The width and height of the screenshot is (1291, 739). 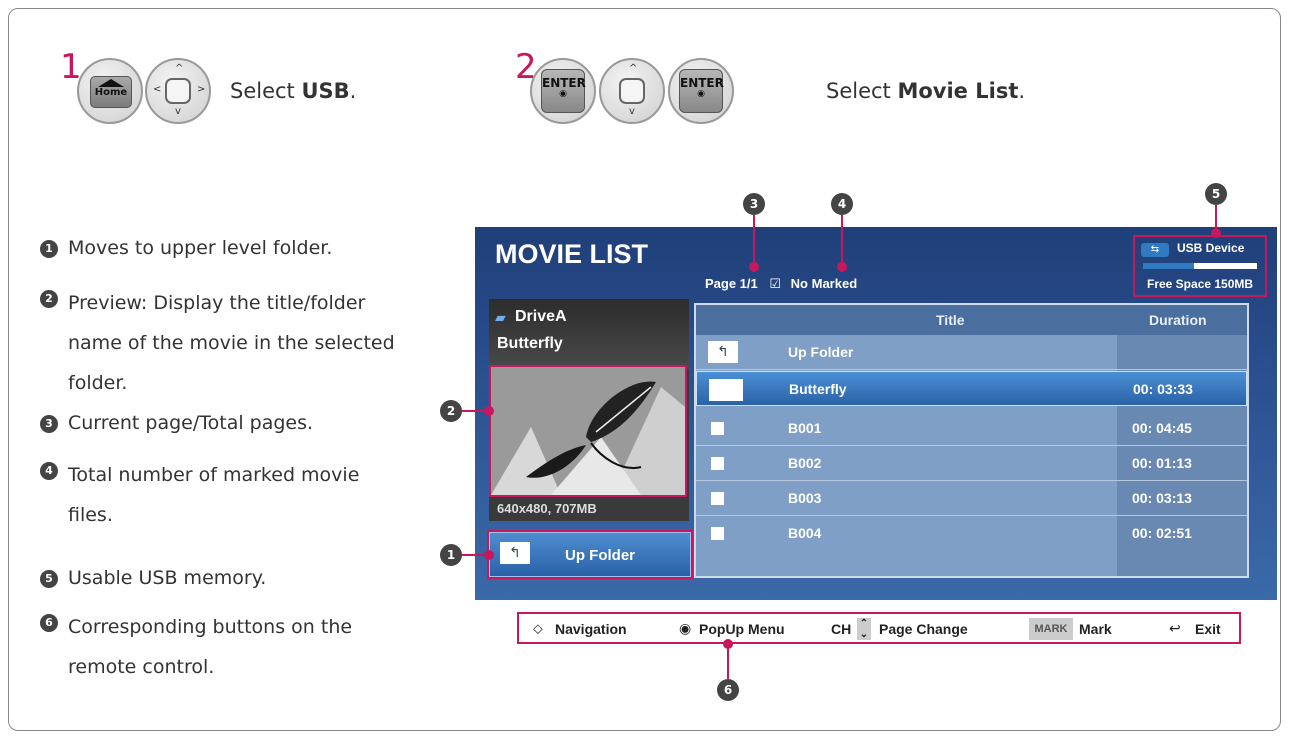 I want to click on step-1-target: USB, so click(x=325, y=91).